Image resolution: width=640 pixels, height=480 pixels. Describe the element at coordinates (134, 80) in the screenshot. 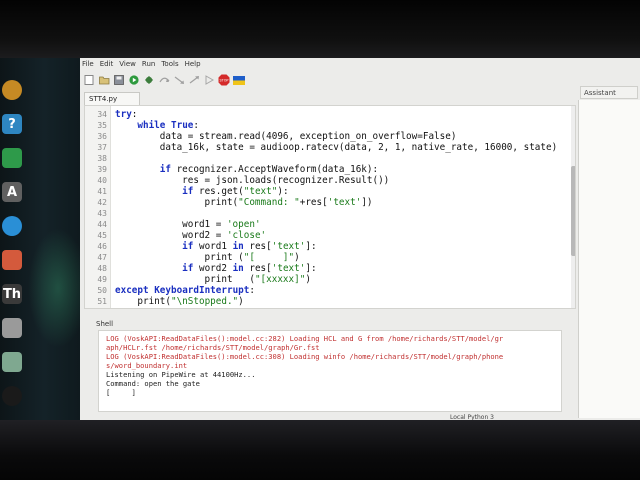

I see `run-icon` at that location.